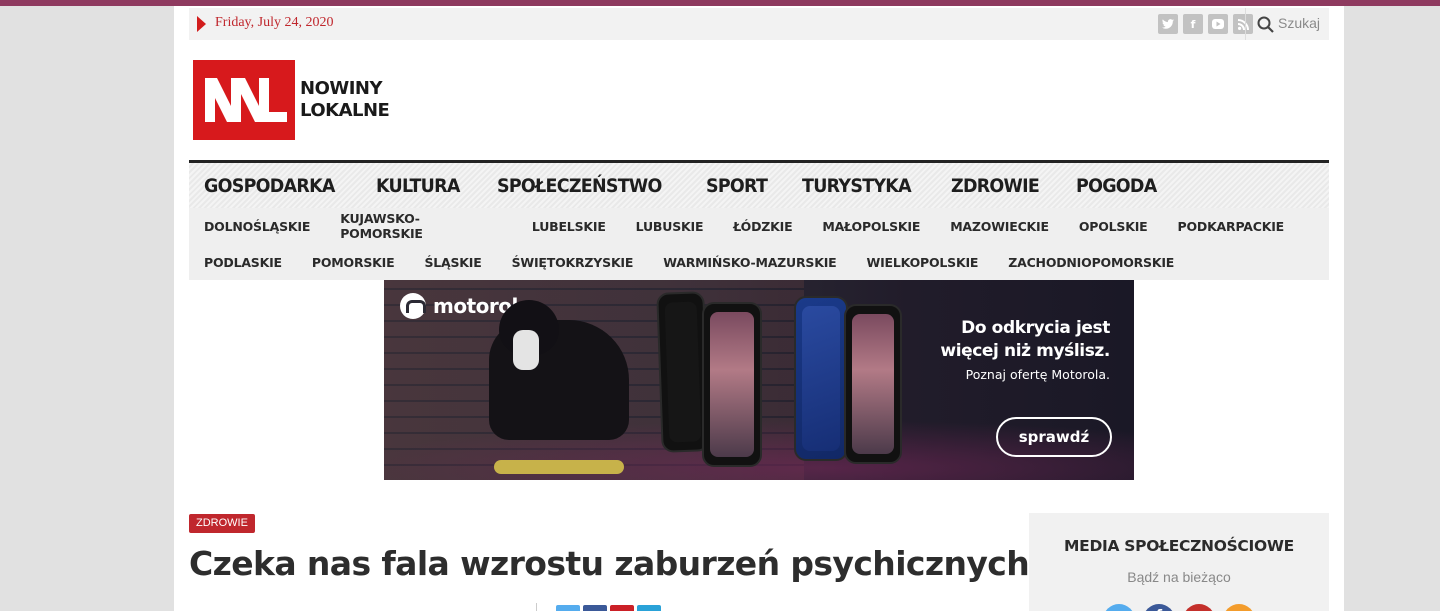 Image resolution: width=1440 pixels, height=611 pixels. Describe the element at coordinates (1025, 351) in the screenshot. I see `ad-headline-line-2: więcej niż myślisz.` at that location.